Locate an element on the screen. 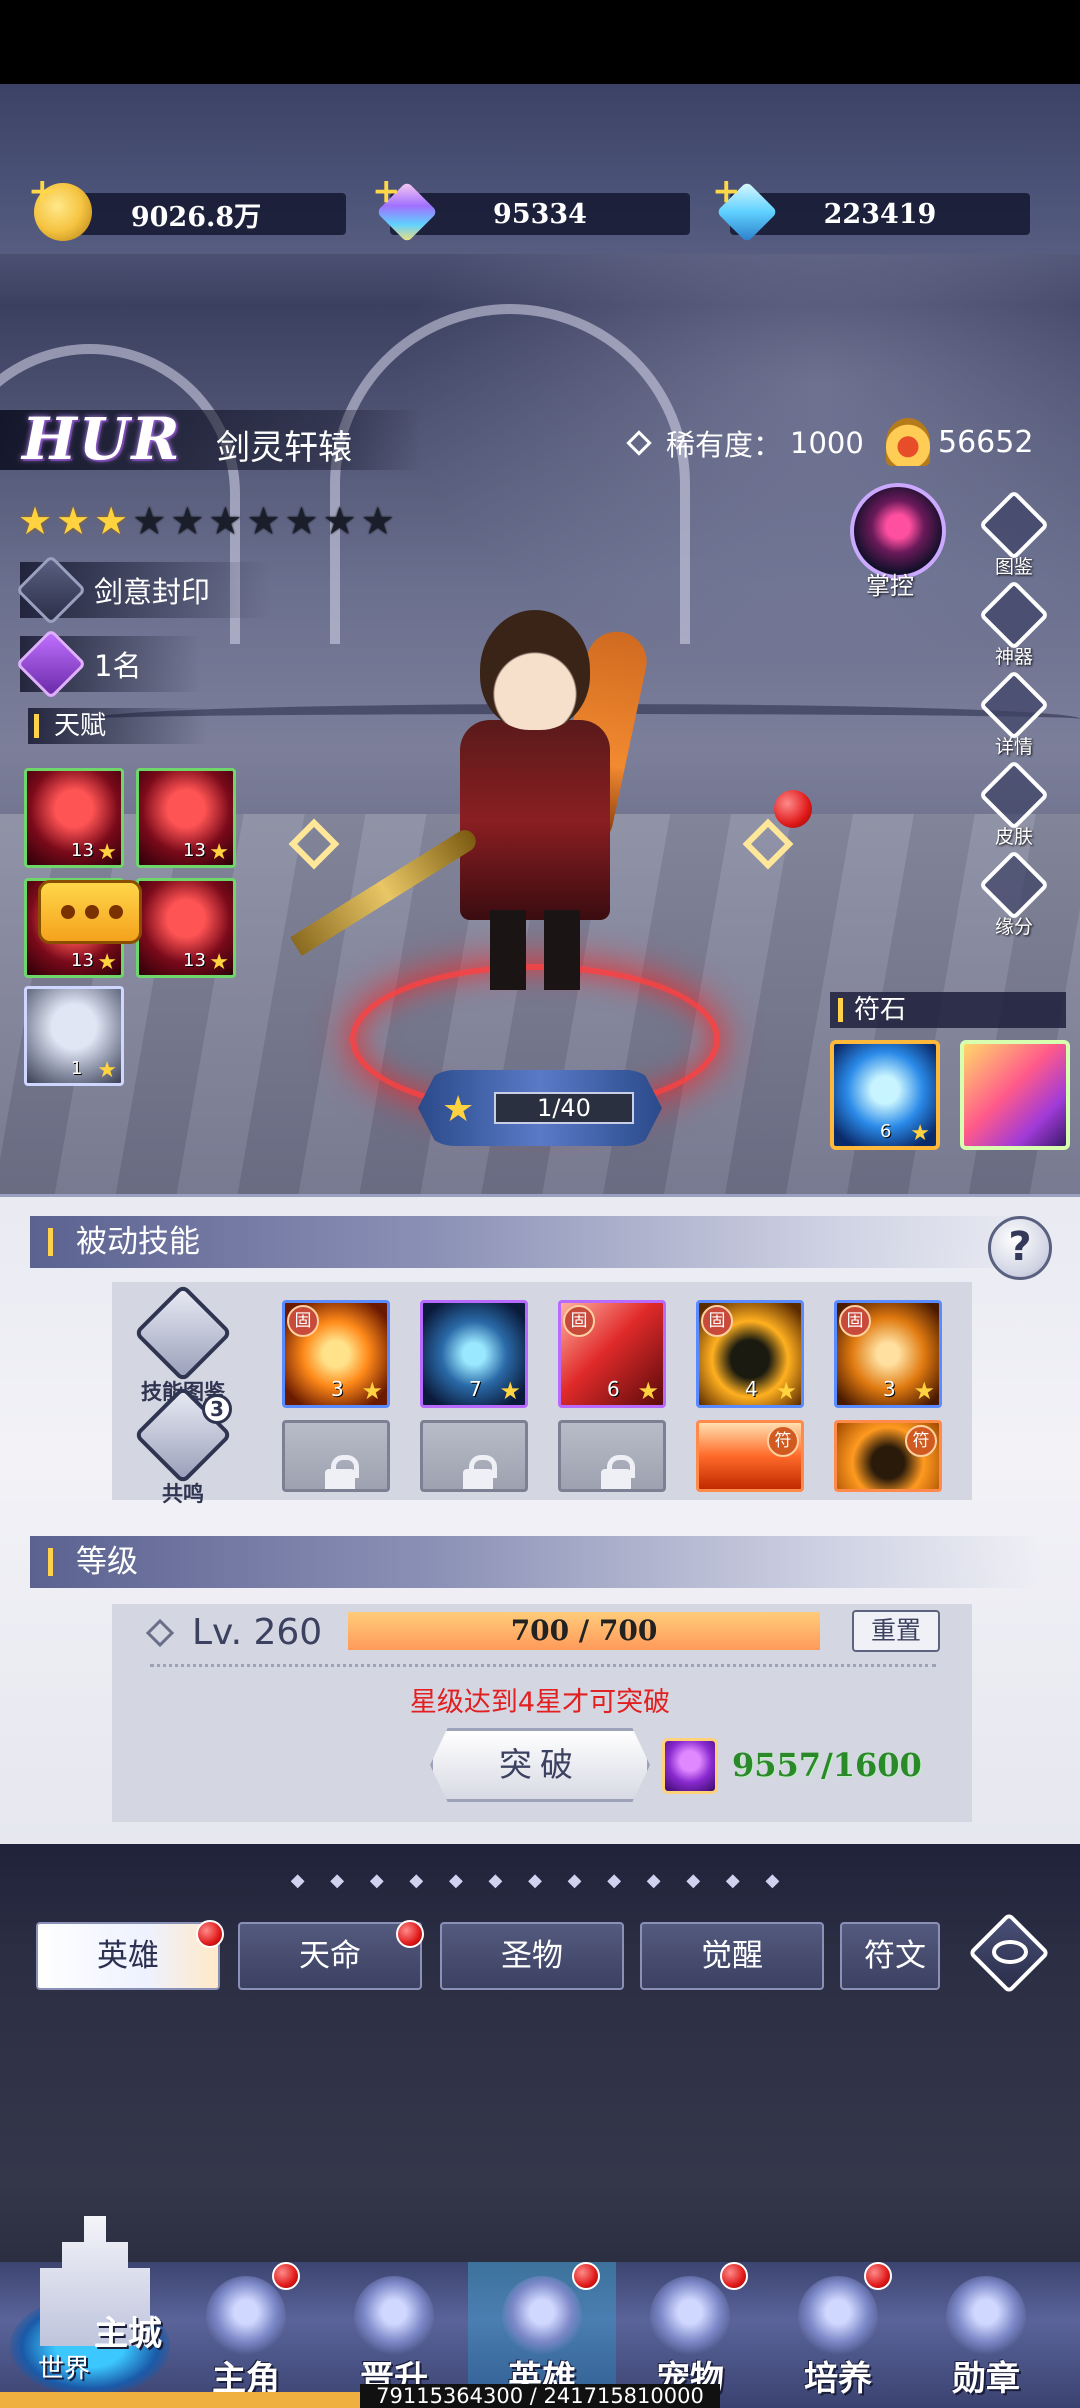 This screenshot has height=2408, width=1080. diamond-value: 223419 is located at coordinates (880, 214).